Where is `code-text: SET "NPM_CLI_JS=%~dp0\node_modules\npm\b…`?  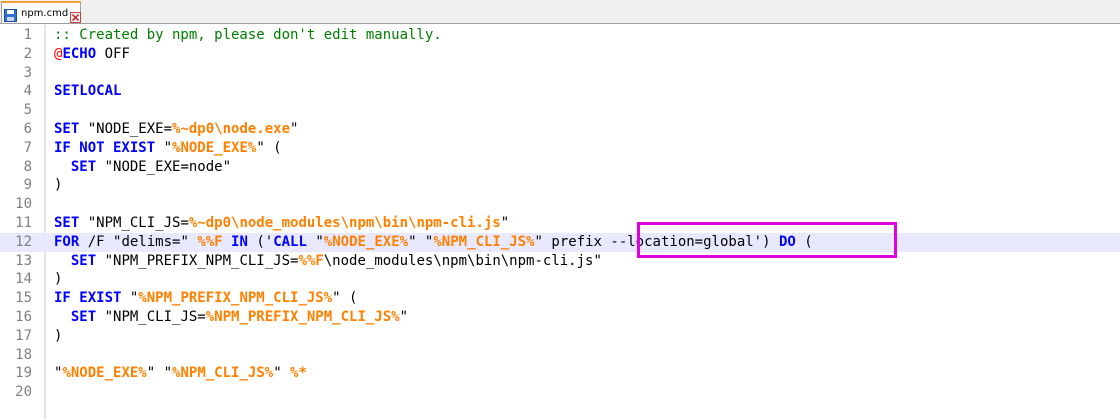 code-text: SET "NPM_CLI_JS=%~dp0\node_modules\npm\b… is located at coordinates (281, 223).